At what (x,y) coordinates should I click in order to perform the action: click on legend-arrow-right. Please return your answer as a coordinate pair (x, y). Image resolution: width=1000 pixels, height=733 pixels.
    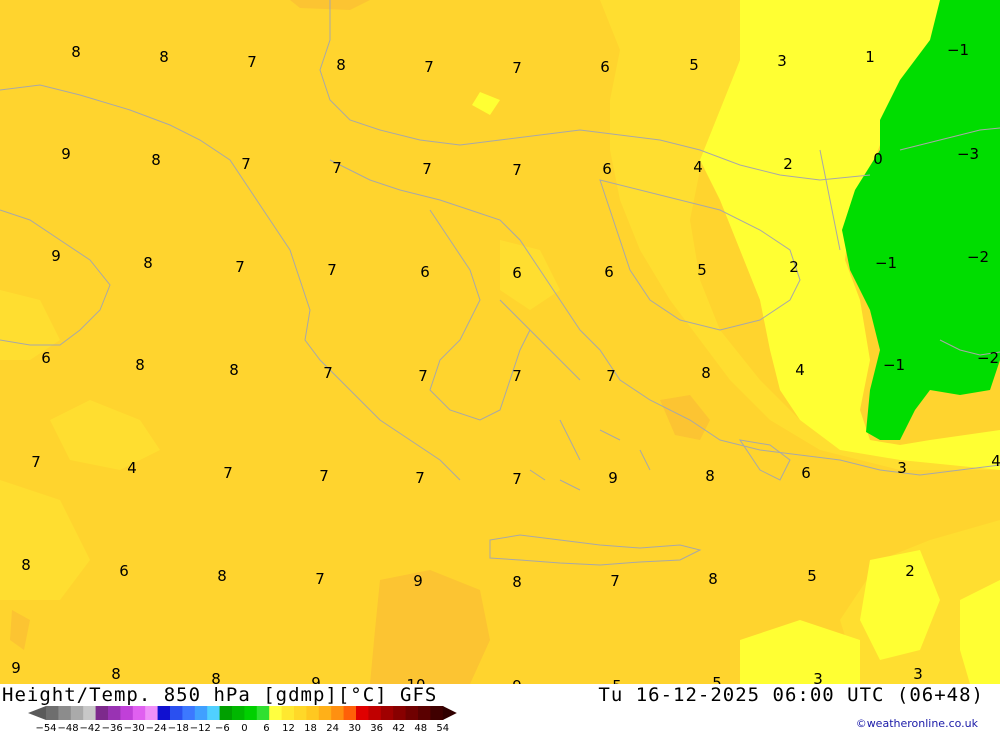
    Looking at the image, I should click on (449, 713).